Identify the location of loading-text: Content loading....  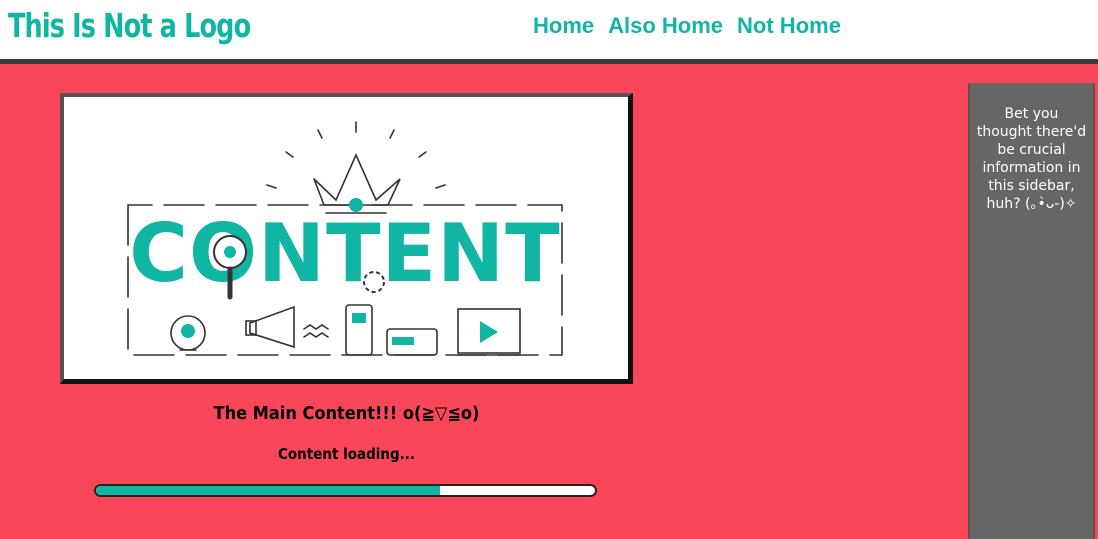
(346, 454).